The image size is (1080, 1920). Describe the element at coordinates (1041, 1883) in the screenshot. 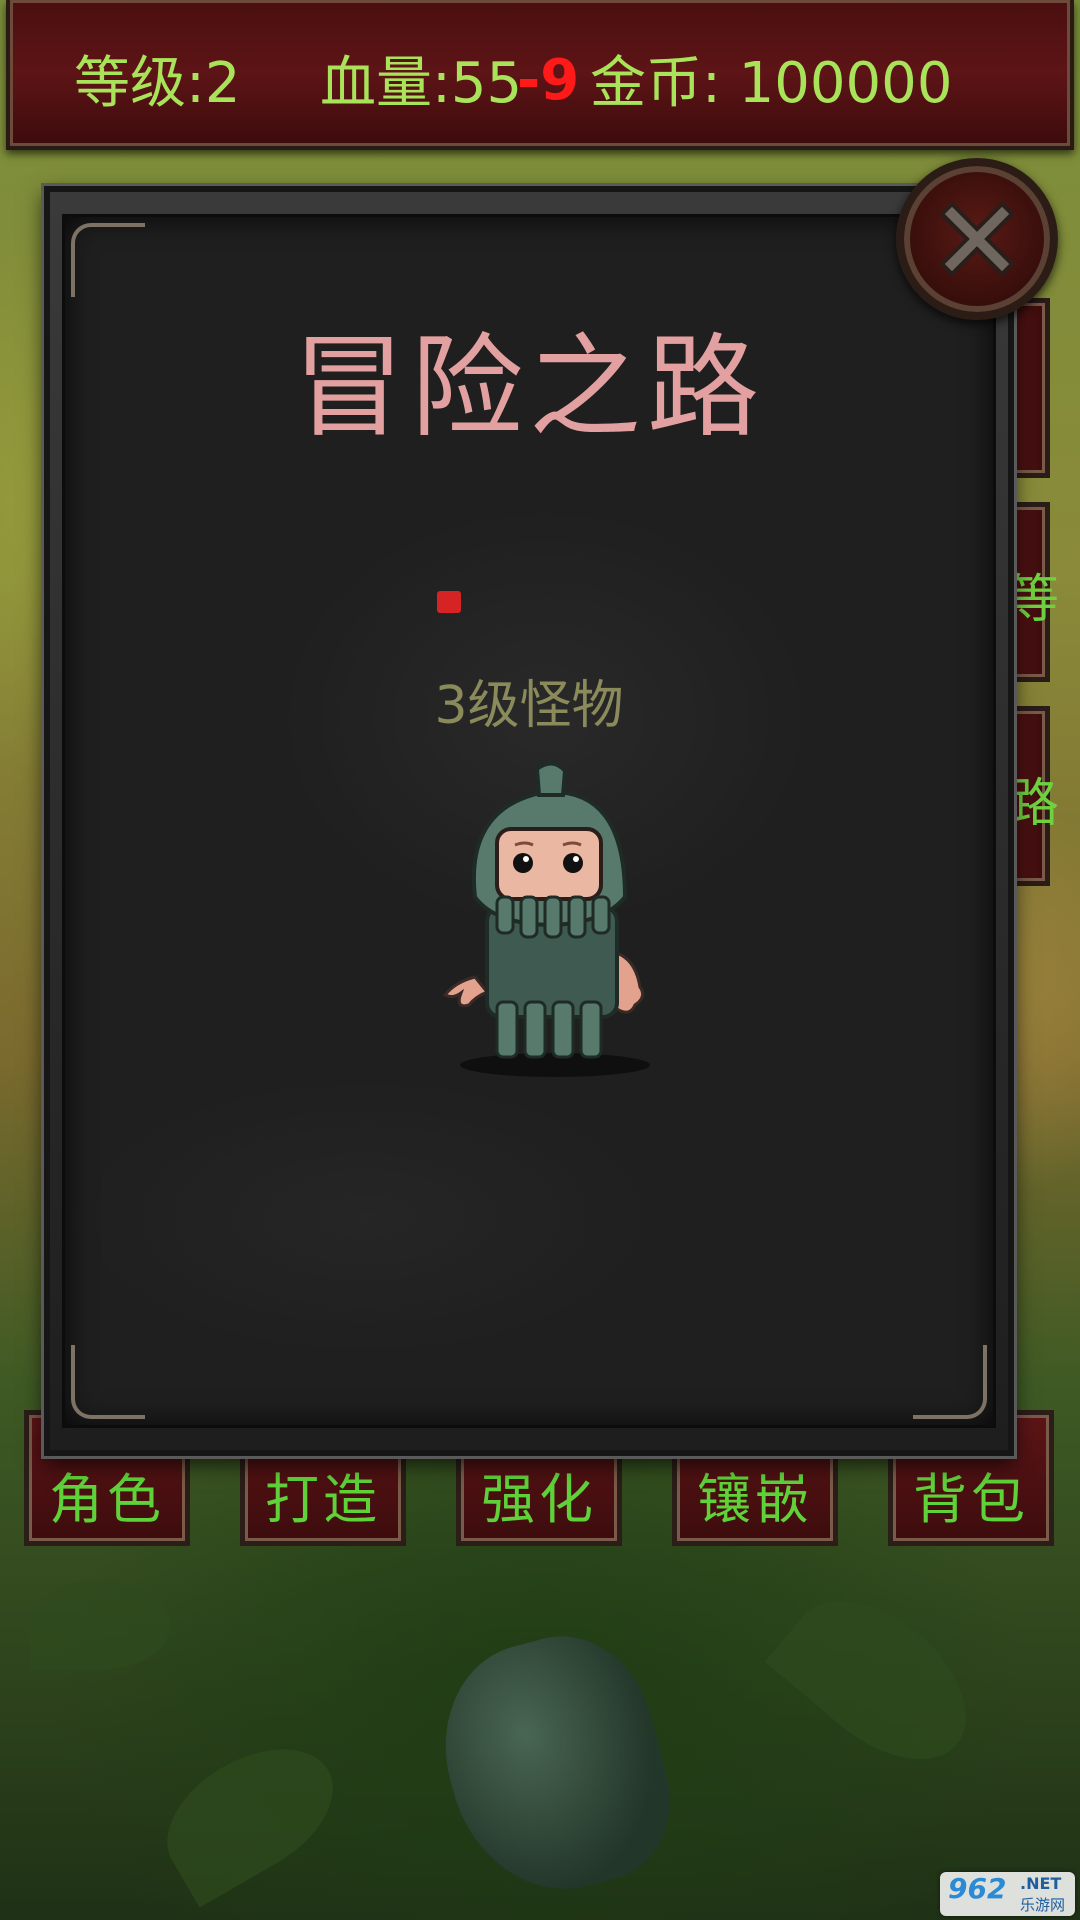

I see `watermark-domain: .NET` at that location.